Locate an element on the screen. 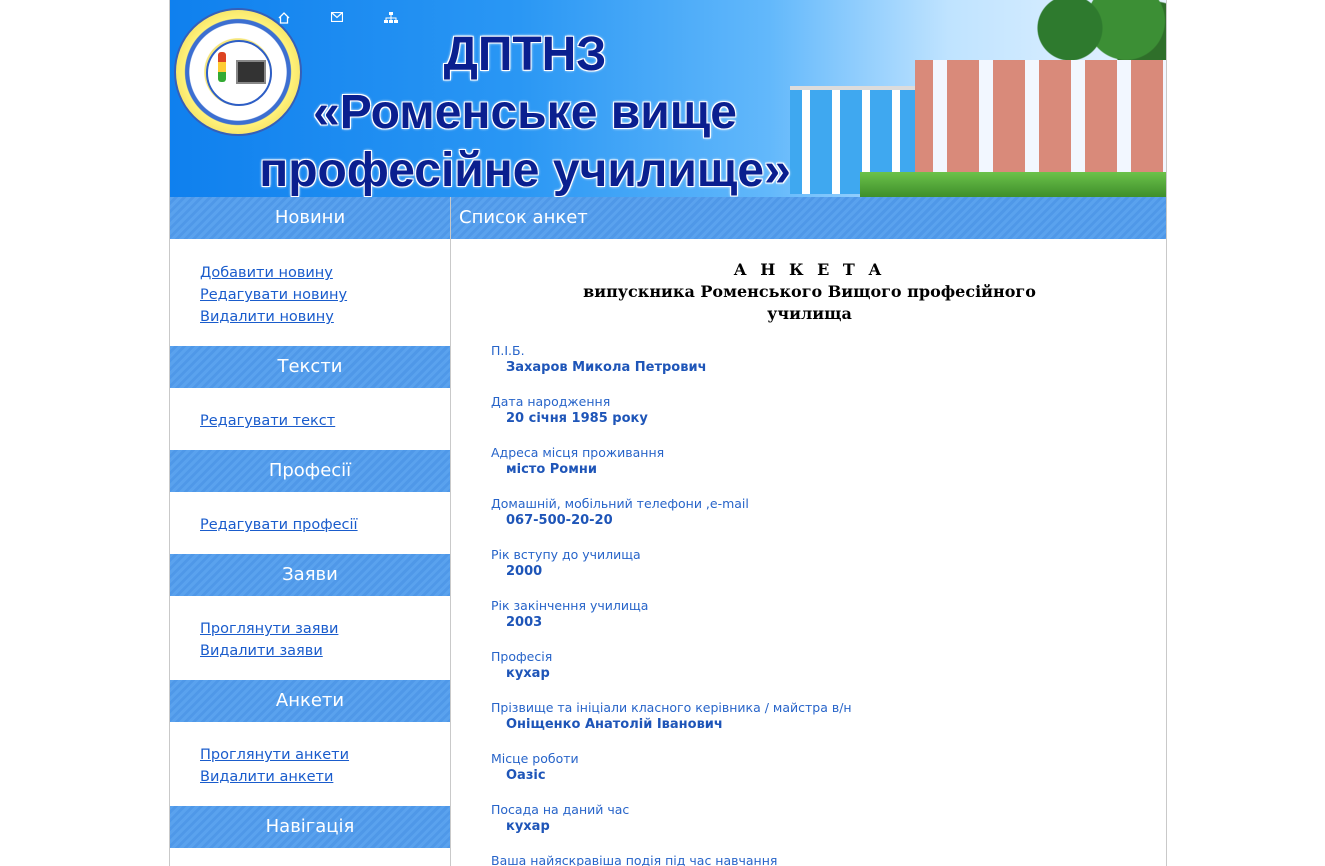 The image size is (1325, 866). content-heading: Список анкет is located at coordinates (808, 218).